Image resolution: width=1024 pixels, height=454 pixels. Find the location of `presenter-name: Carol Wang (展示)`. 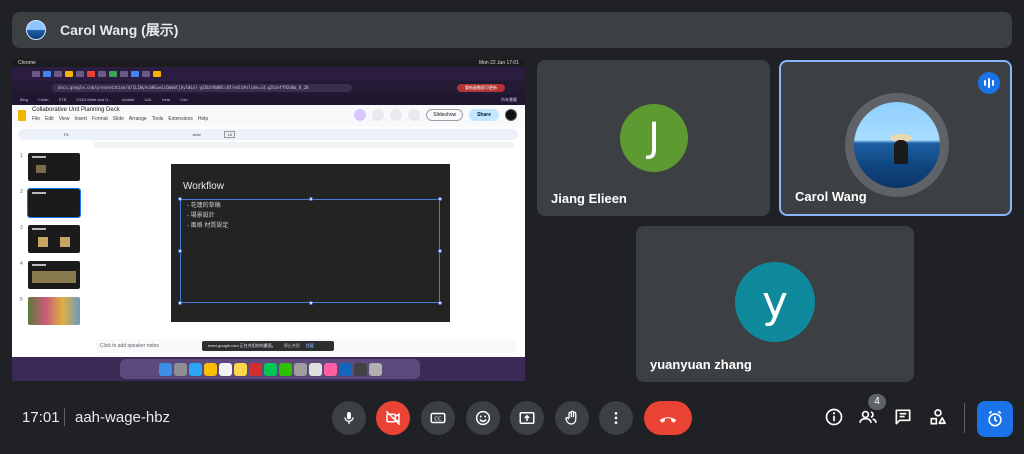

presenter-name: Carol Wang (展示) is located at coordinates (119, 30).